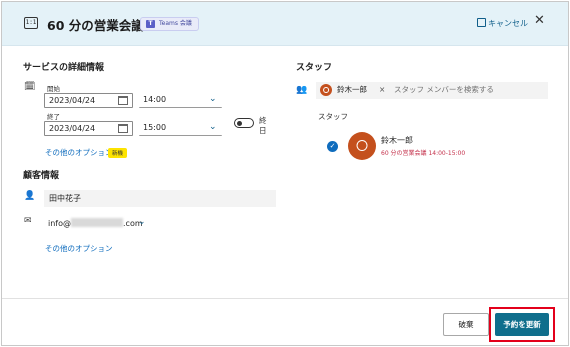  I want to click on new-badge: 新機, so click(118, 153).